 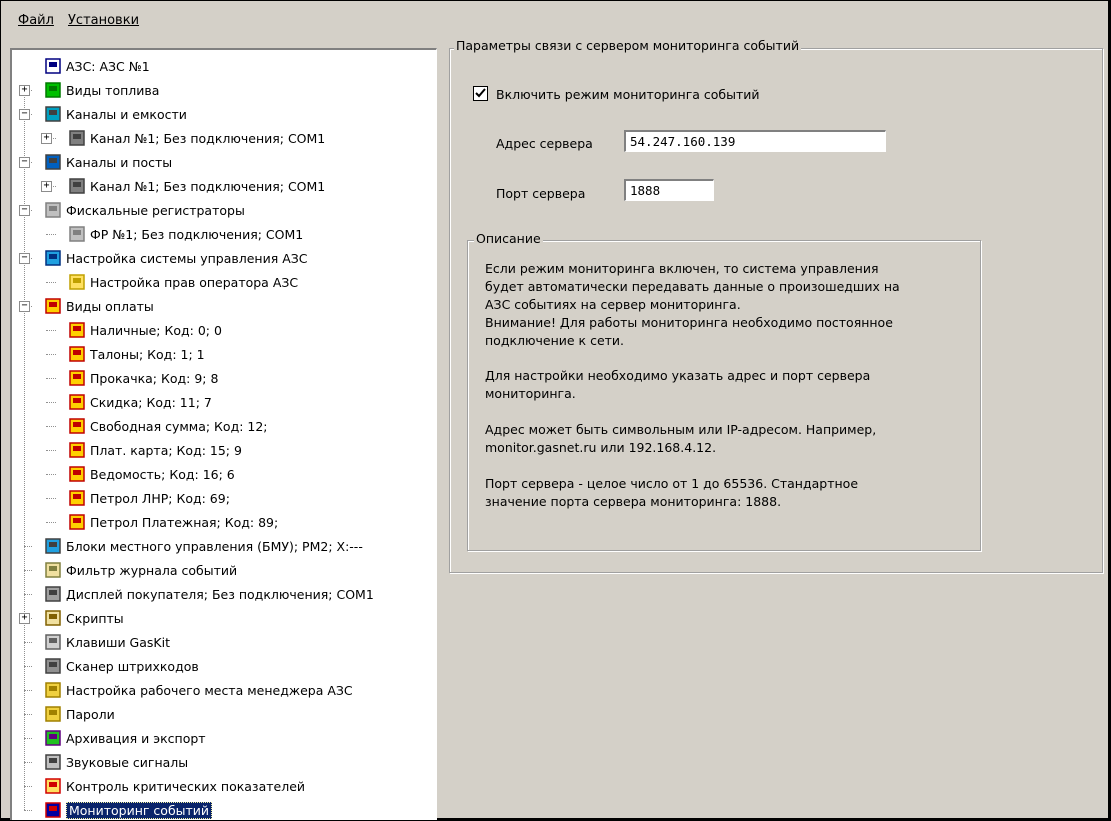 What do you see at coordinates (53, 90) in the screenshot?
I see `fuel-icon` at bounding box center [53, 90].